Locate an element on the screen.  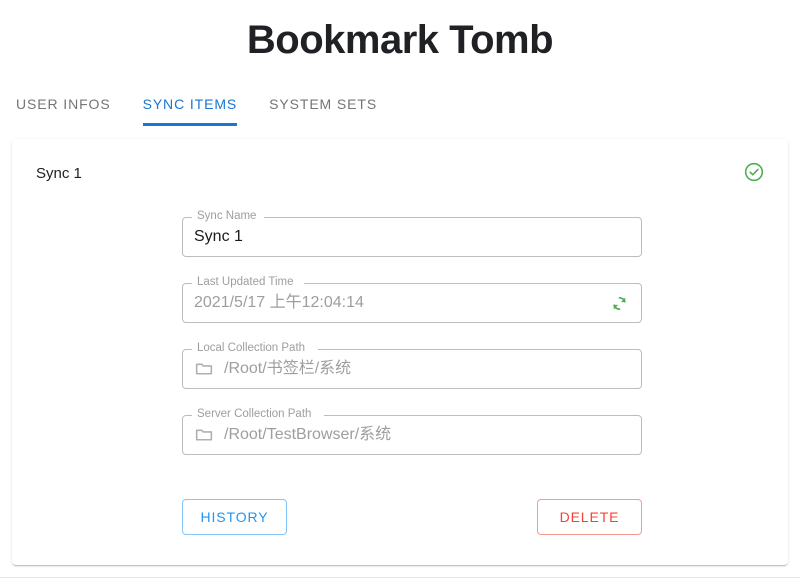
check-circle-icon is located at coordinates (754, 174).